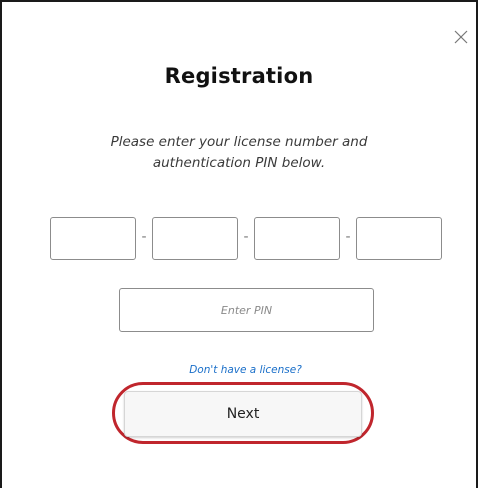  What do you see at coordinates (239, 142) in the screenshot?
I see `instructions-line-1: Please enter your license number and` at bounding box center [239, 142].